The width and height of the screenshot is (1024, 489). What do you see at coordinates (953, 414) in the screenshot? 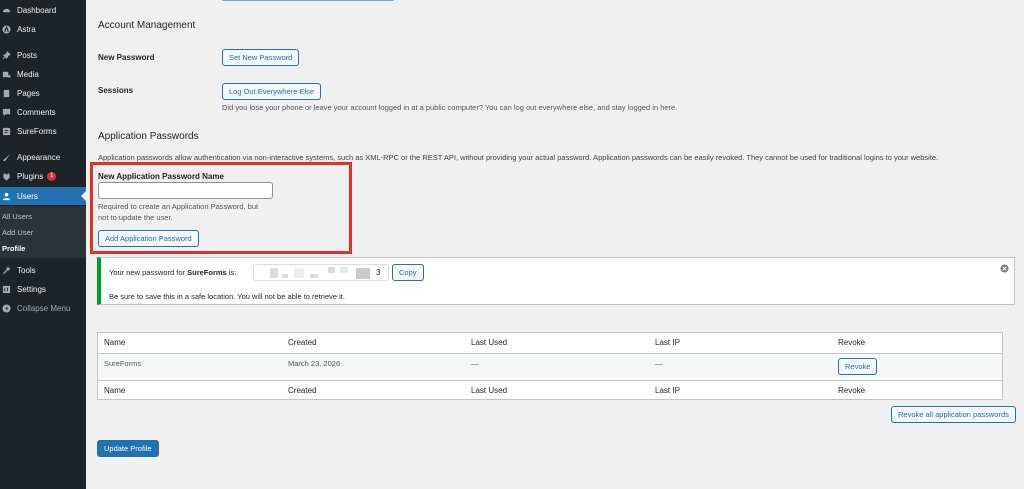
I see `revoke-all-app-passwords-button: Revoke all application passwords` at bounding box center [953, 414].